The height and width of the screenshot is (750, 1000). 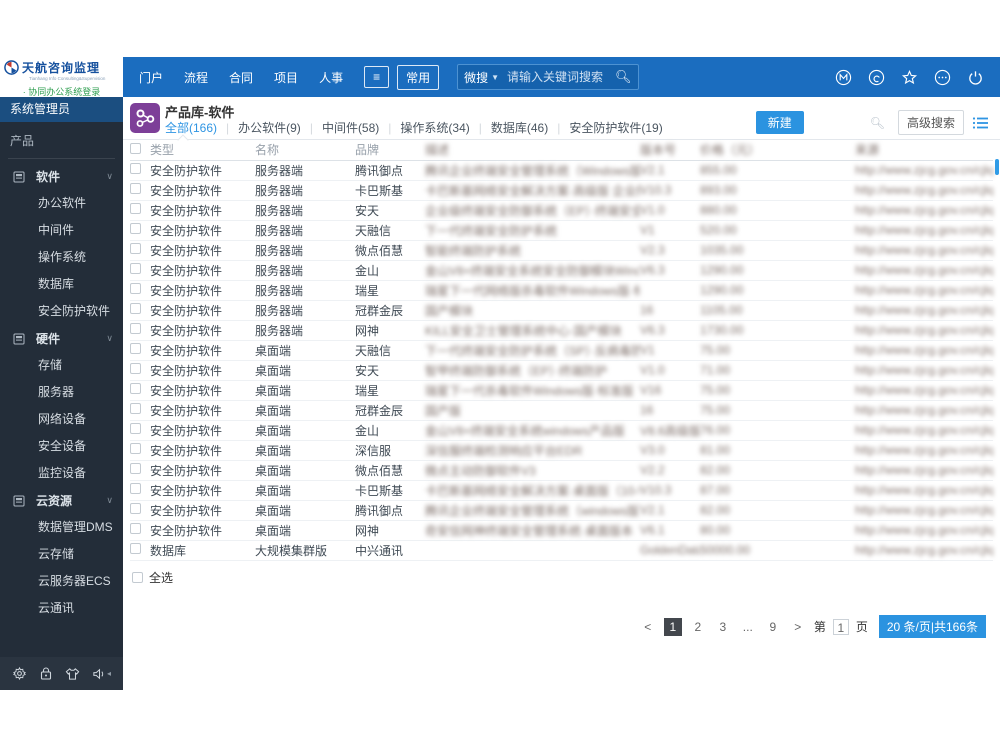 What do you see at coordinates (877, 123) in the screenshot?
I see `table-search-icon: 🔍︎` at bounding box center [877, 123].